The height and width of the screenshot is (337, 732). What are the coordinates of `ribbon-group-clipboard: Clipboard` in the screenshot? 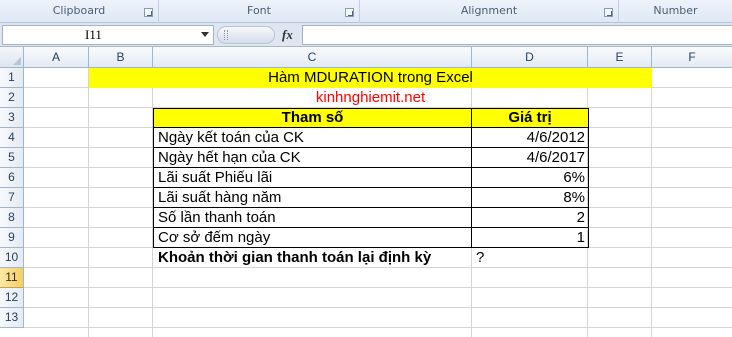 It's located at (79, 11).